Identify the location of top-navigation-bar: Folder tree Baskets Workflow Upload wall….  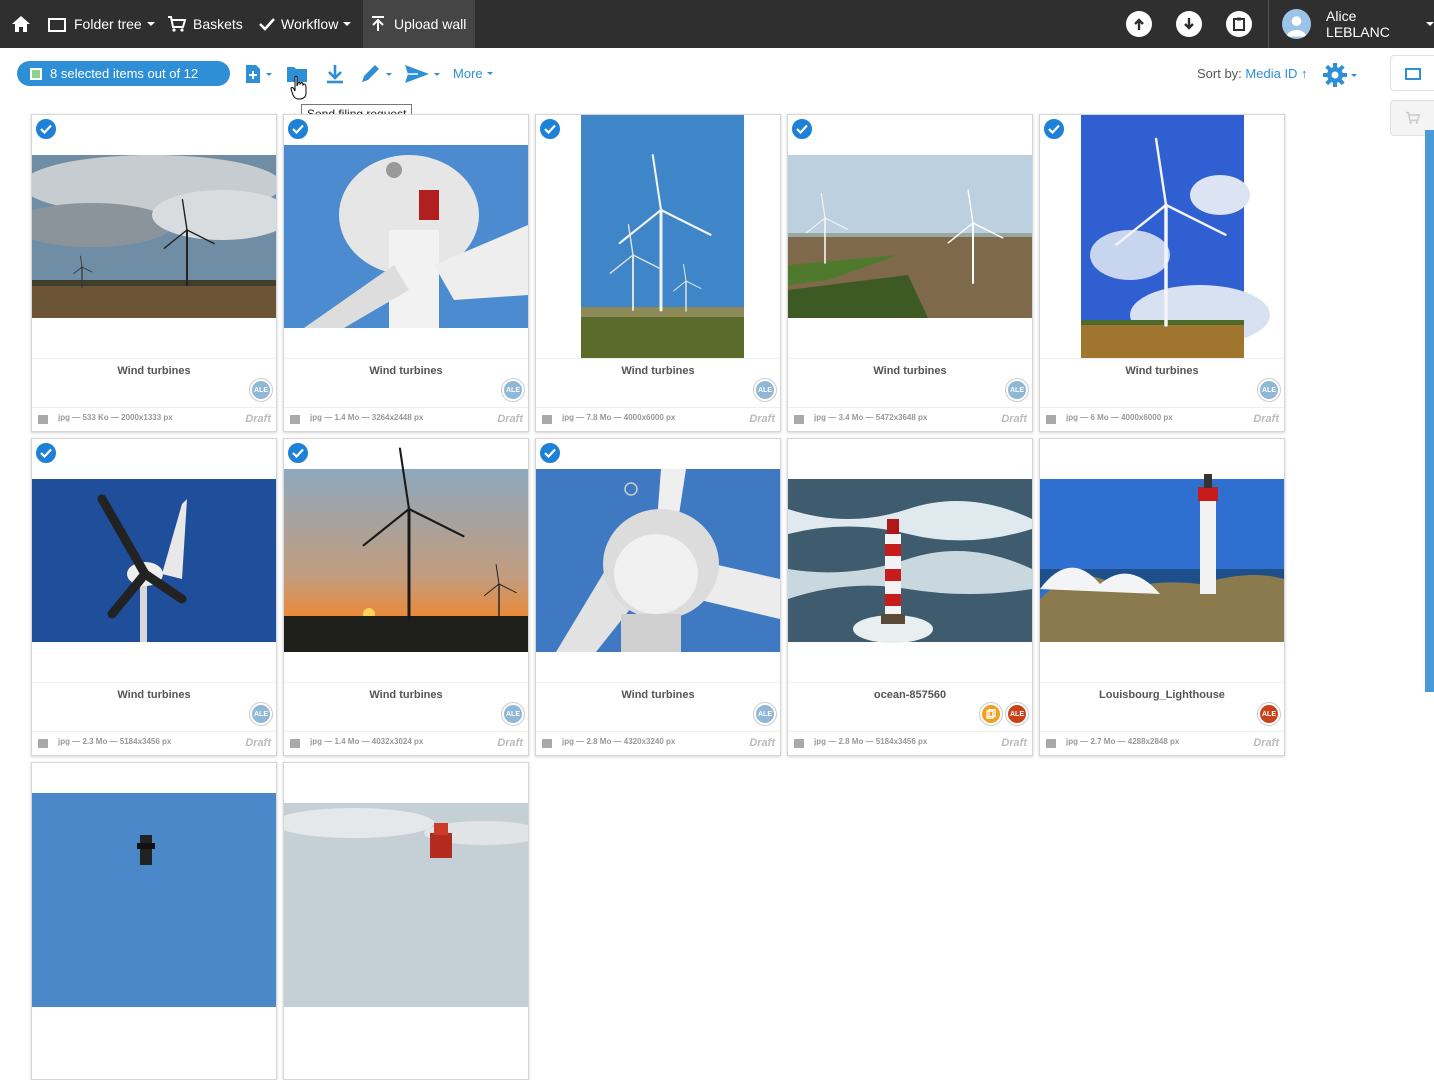
(717, 24).